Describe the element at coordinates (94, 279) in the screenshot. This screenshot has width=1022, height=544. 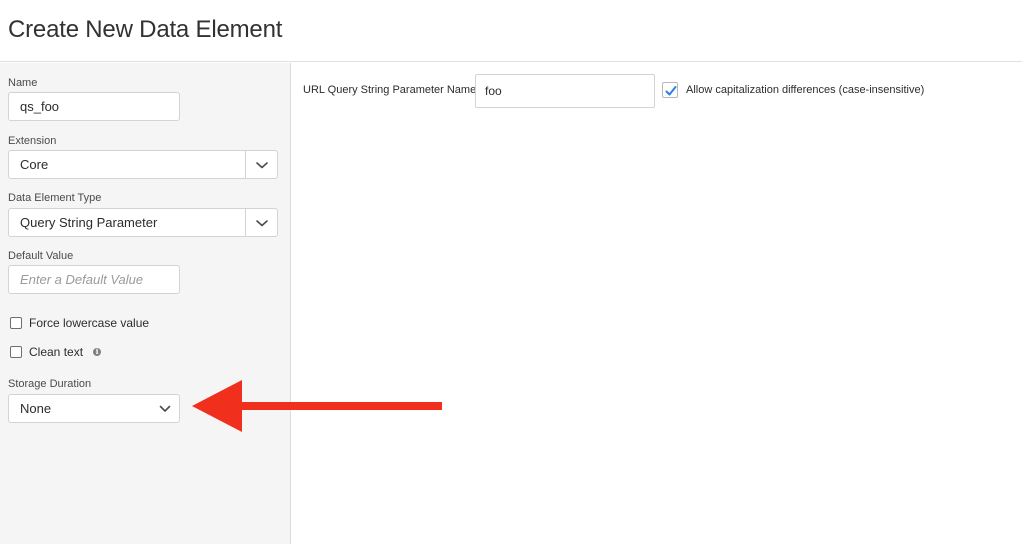
I see `default-value-input` at that location.